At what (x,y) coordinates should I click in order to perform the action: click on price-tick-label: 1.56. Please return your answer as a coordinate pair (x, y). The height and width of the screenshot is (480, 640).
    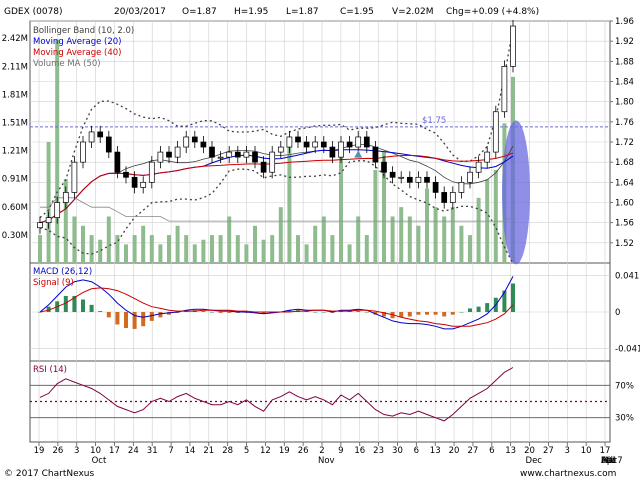
    Looking at the image, I should click on (624, 224).